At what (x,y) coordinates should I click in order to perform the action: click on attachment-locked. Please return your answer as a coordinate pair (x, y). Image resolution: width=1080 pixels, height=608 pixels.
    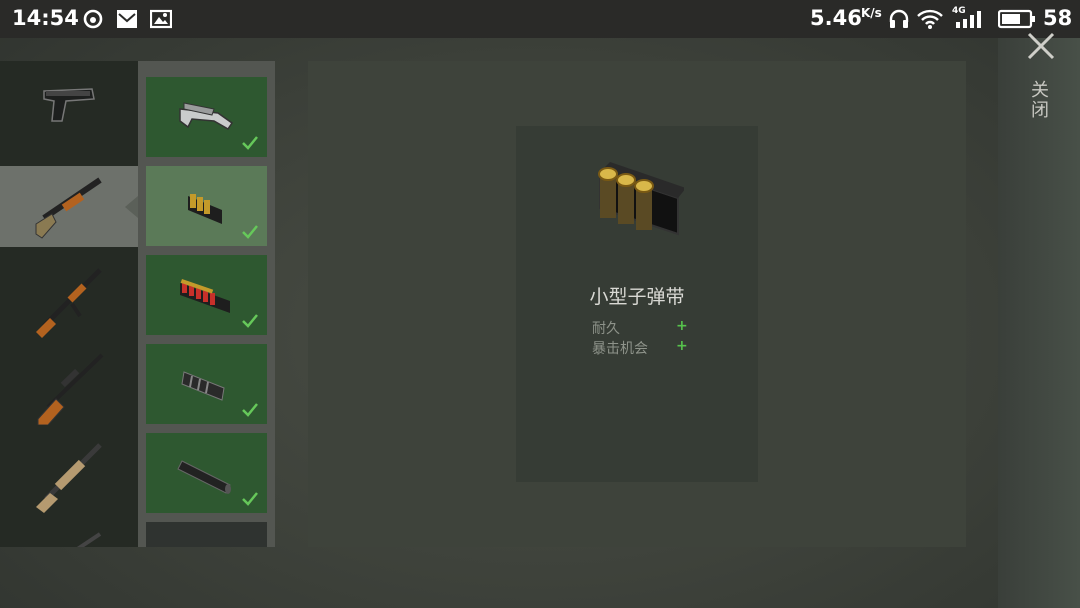
    Looking at the image, I should click on (206, 534).